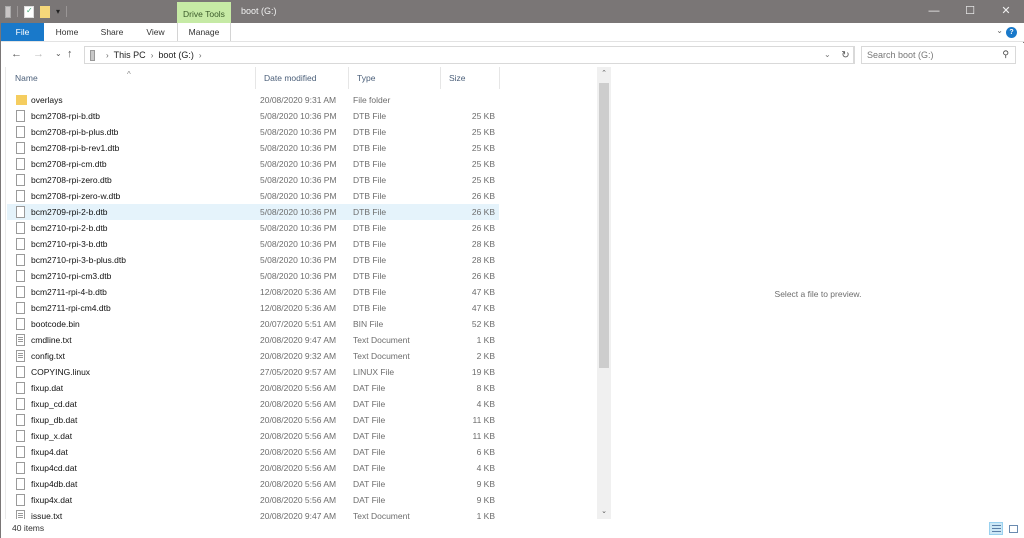  I want to click on file-name: fixup4cd.dat, so click(54, 468).